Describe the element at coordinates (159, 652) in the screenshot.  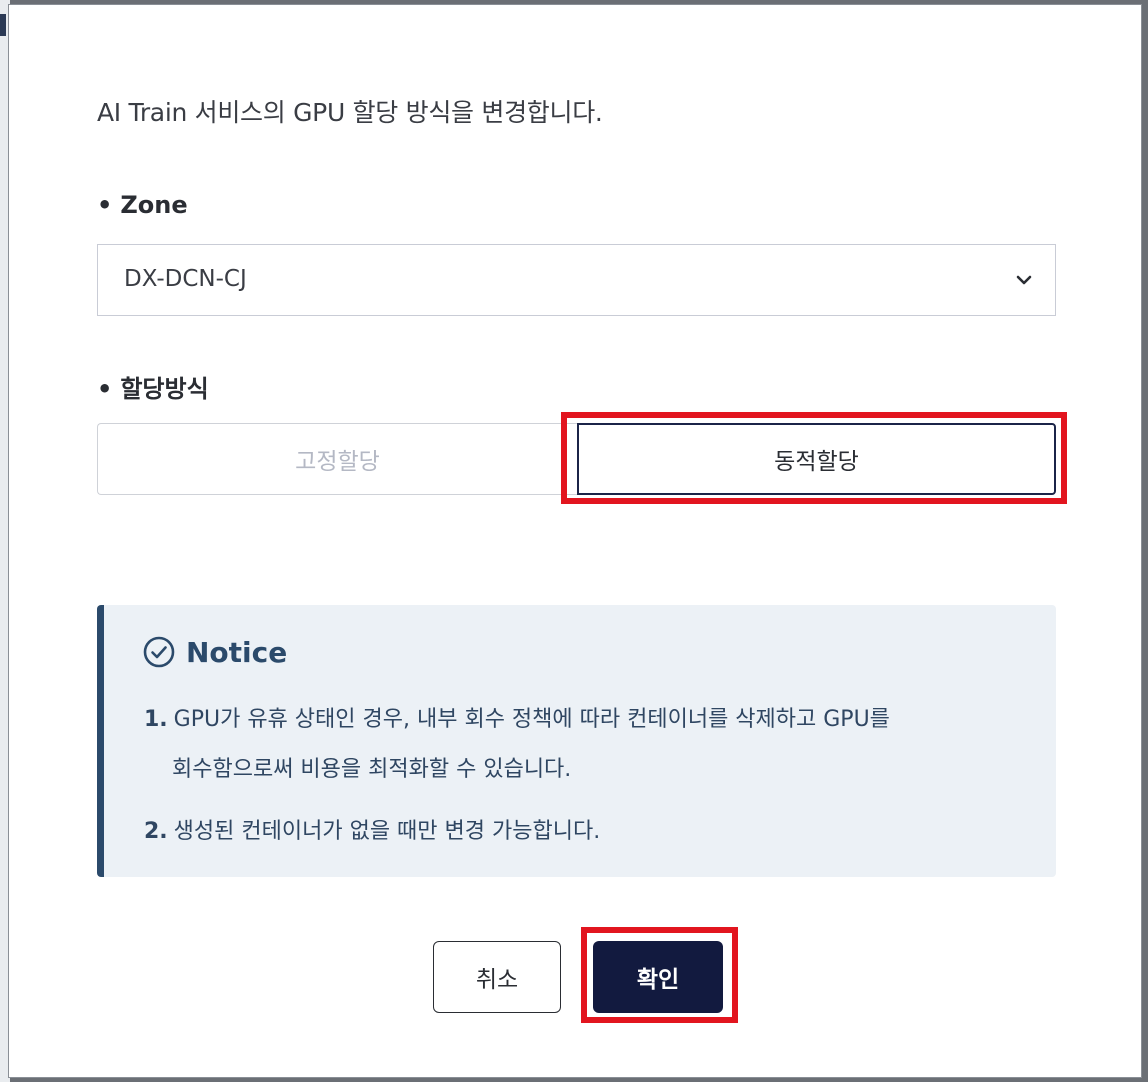
I see `check-circle-icon` at that location.